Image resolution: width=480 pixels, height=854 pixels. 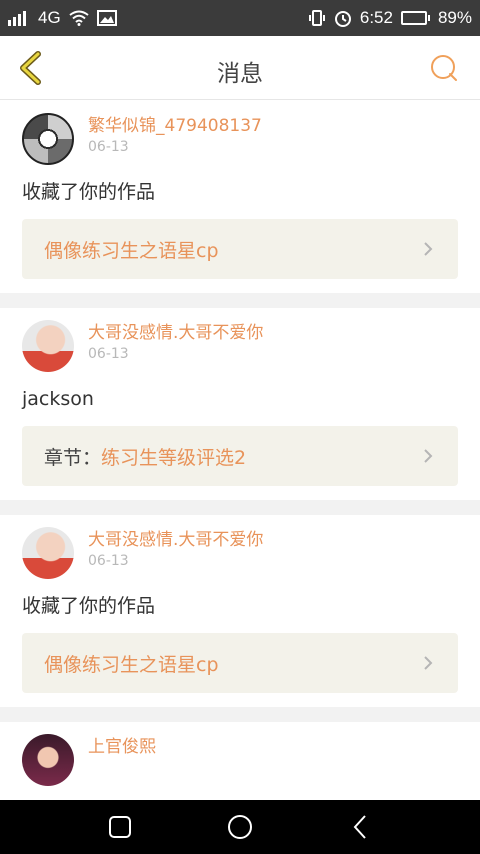 I want to click on system-nav-bar, so click(x=240, y=827).